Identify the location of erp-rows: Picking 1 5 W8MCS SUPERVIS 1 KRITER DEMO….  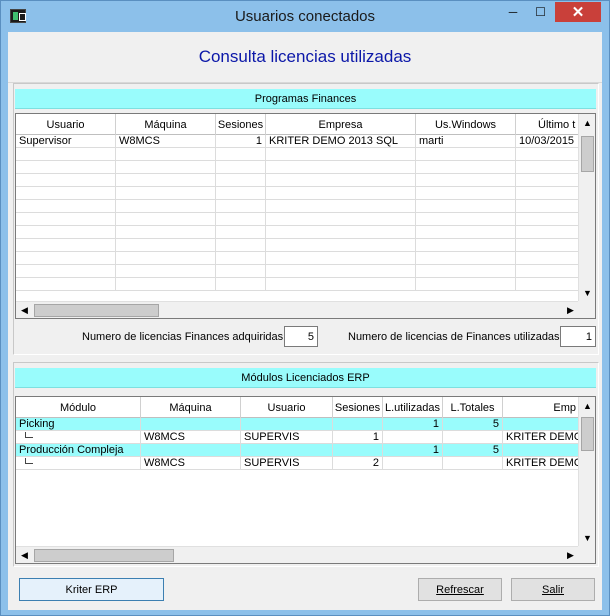
(297, 444).